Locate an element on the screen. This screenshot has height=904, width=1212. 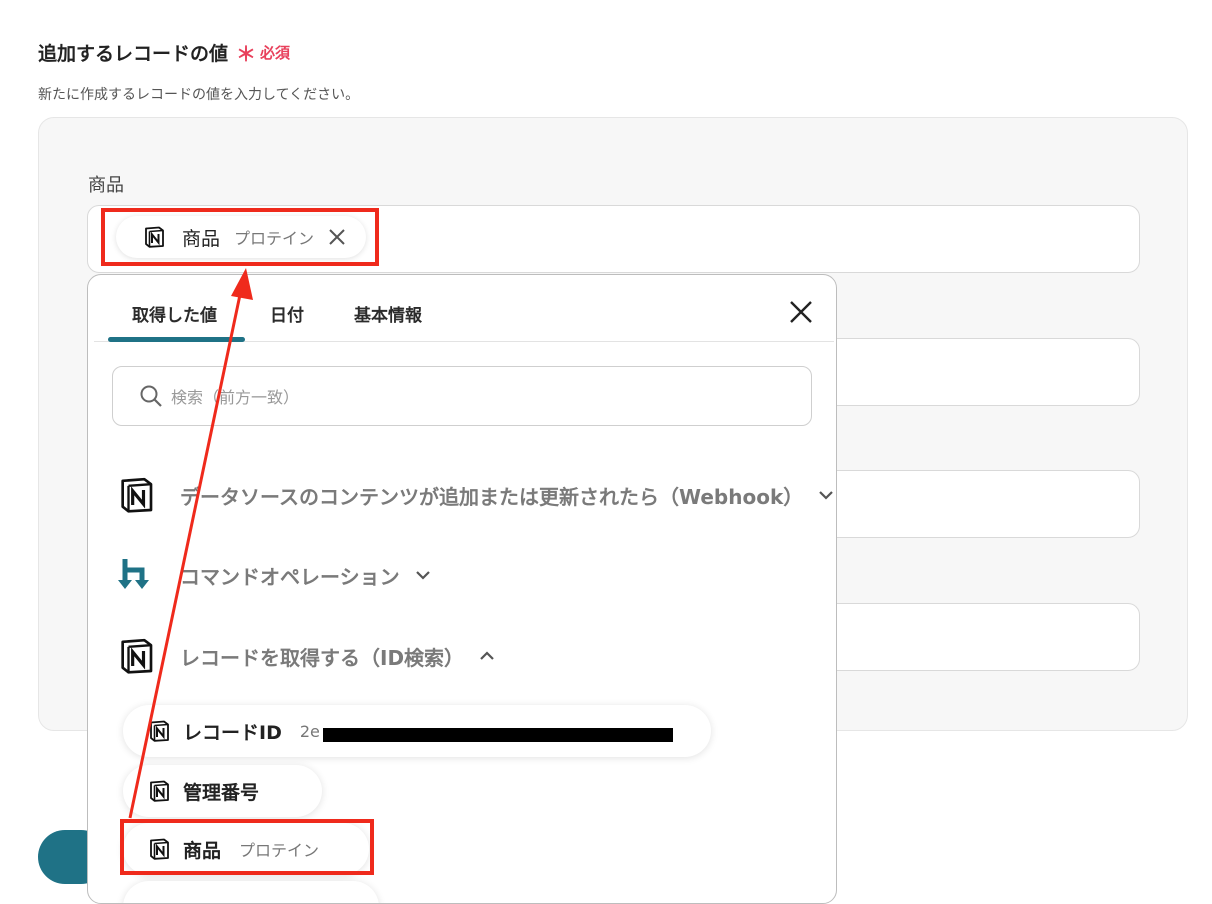
list-item-partial is located at coordinates (251, 892).